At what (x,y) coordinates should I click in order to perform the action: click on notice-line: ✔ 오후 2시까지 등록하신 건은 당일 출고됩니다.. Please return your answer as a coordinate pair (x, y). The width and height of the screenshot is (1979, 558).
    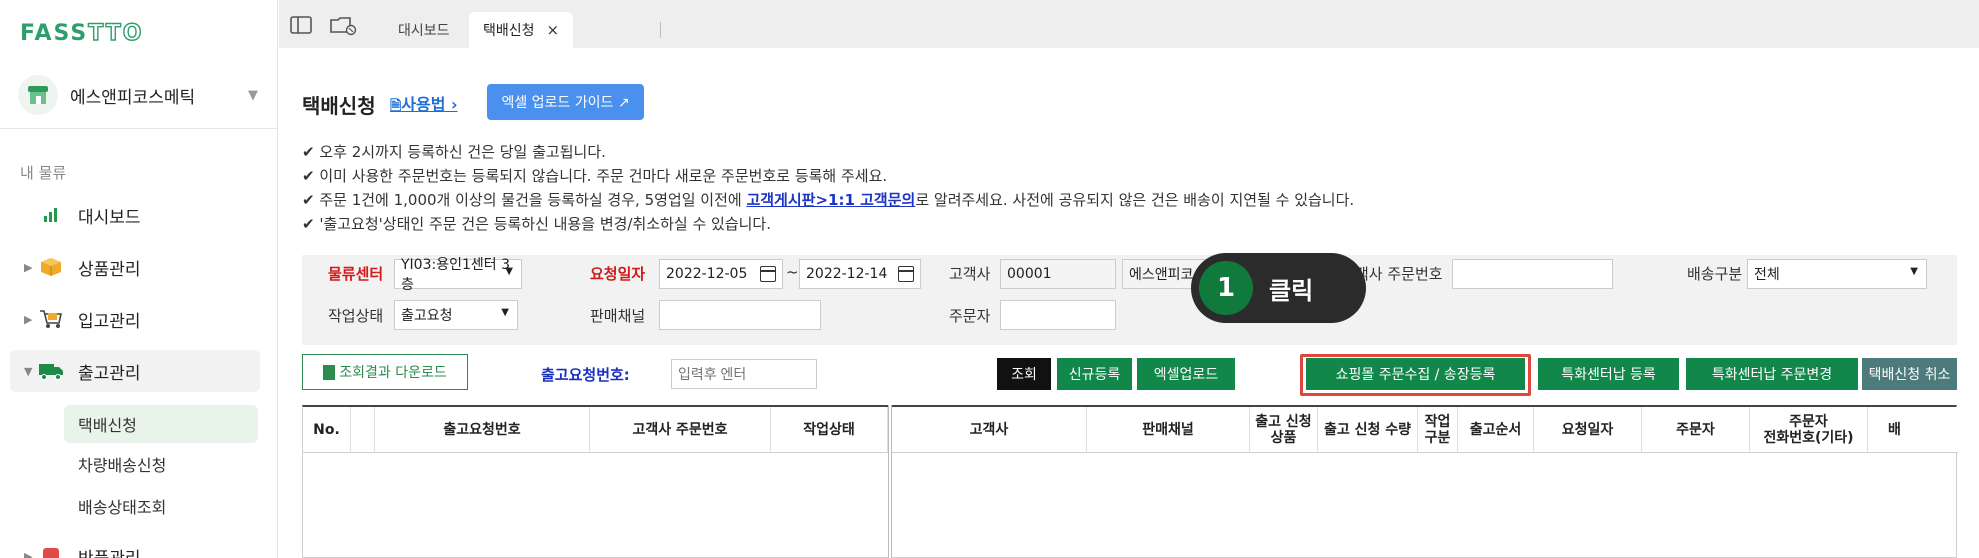
    Looking at the image, I should click on (454, 152).